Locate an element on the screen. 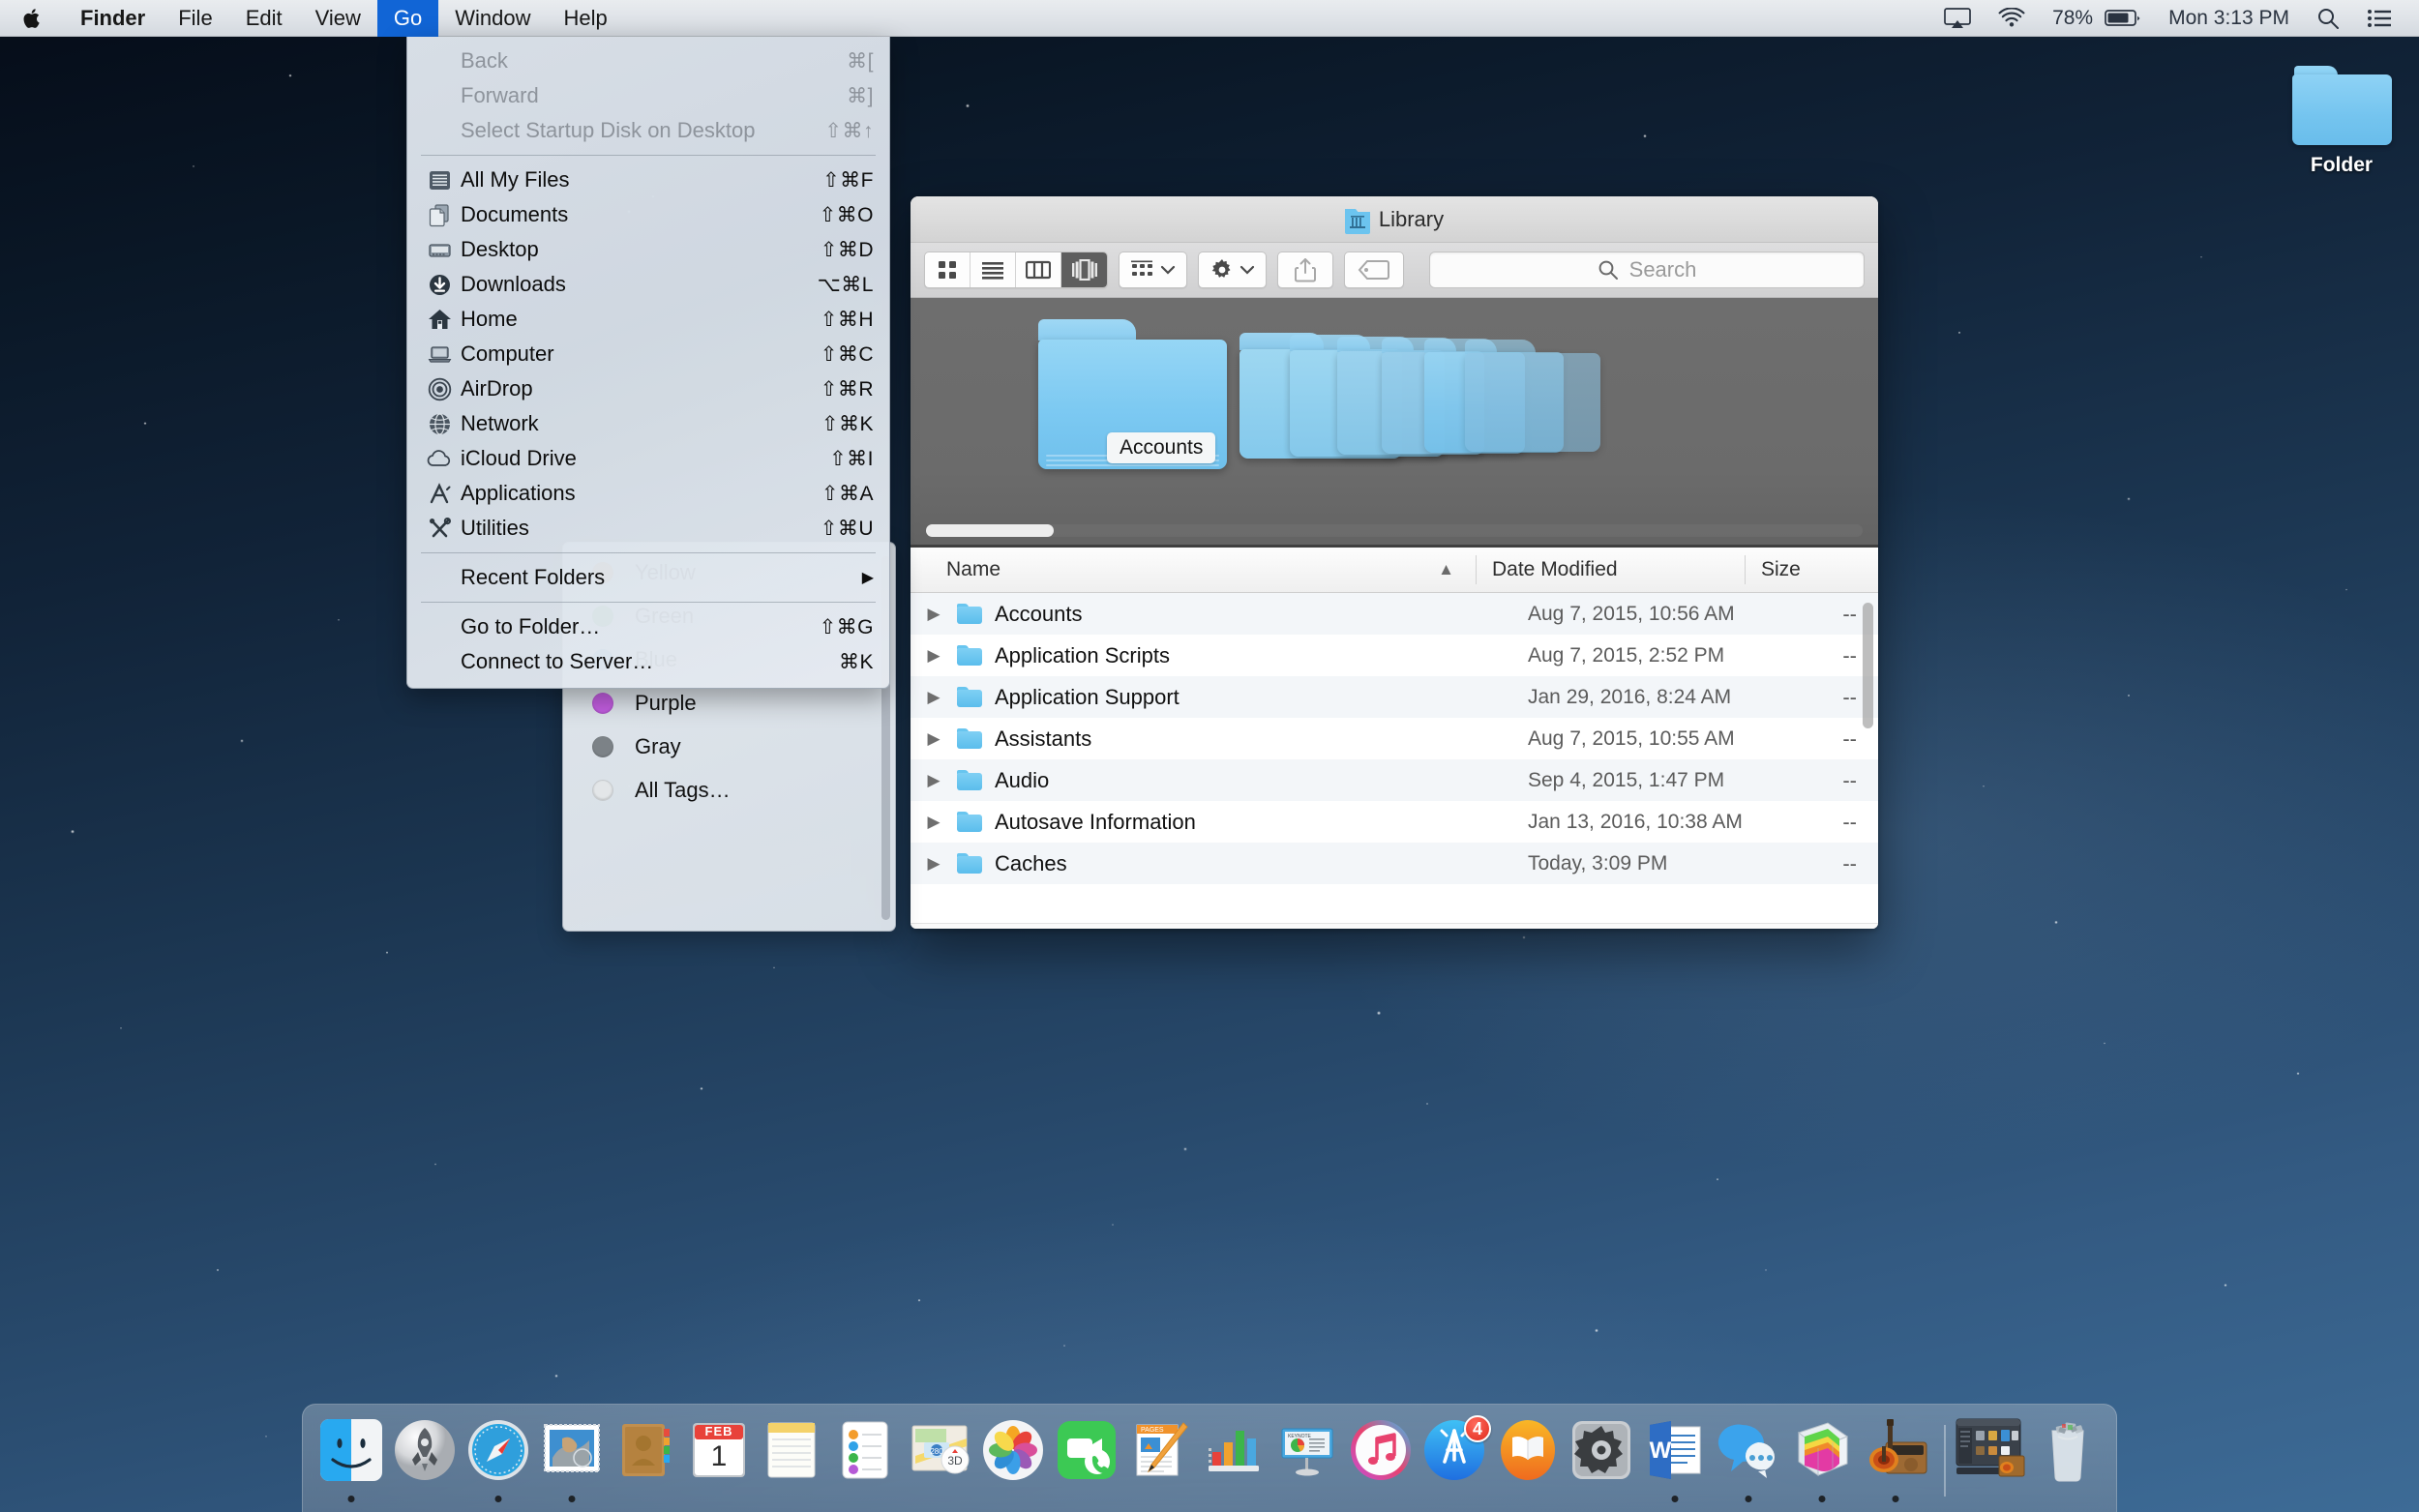 The width and height of the screenshot is (2419, 1512). tags-button is located at coordinates (1374, 270).